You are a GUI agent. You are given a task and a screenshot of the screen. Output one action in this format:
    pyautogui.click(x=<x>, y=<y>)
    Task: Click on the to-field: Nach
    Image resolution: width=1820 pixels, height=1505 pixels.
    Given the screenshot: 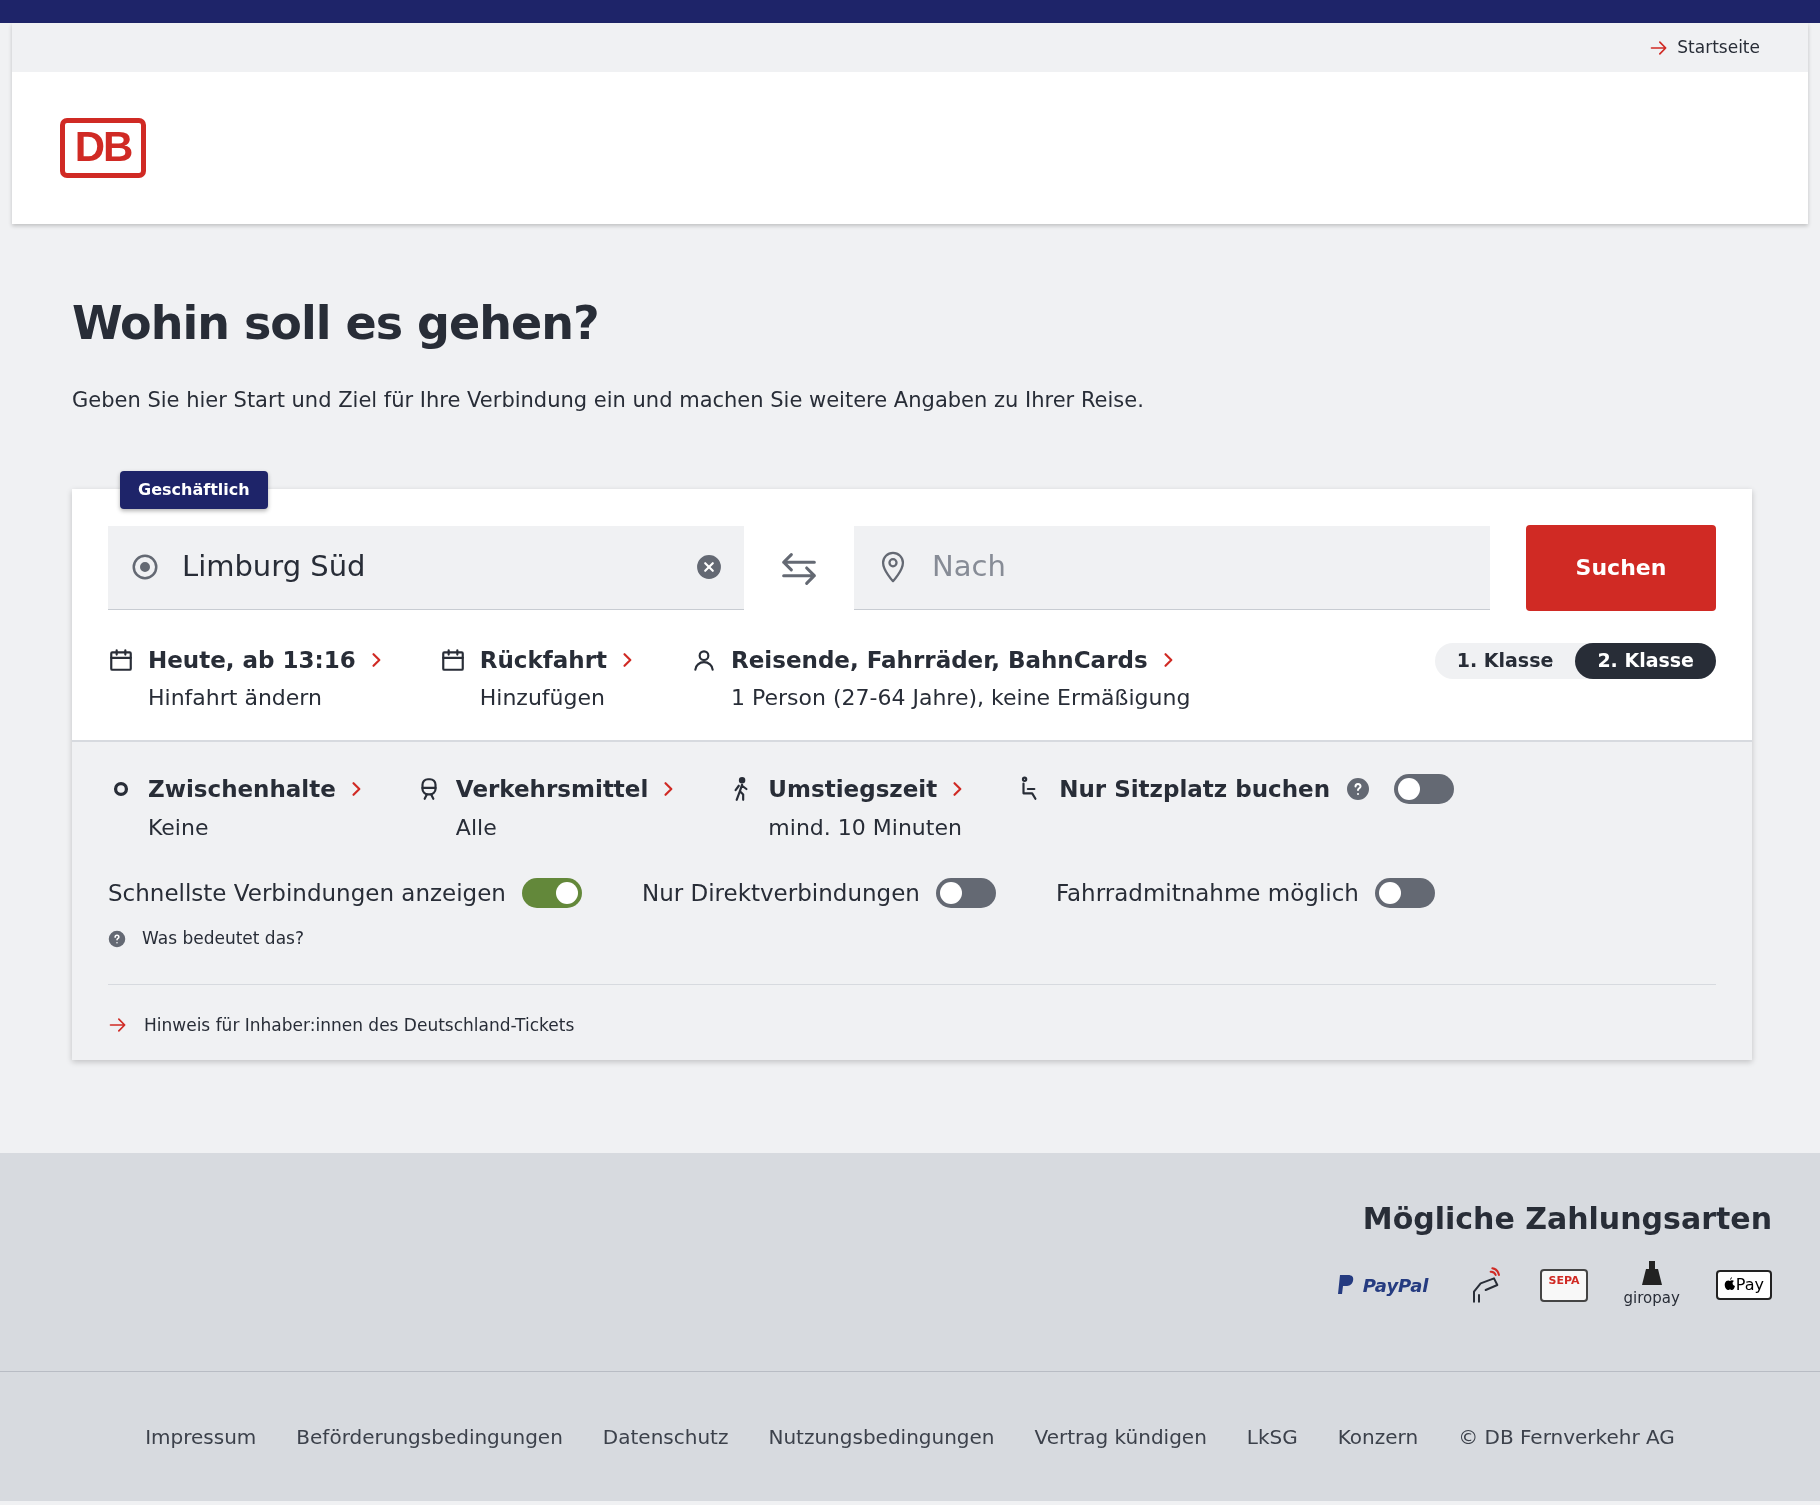 What is the action you would take?
    pyautogui.click(x=1172, y=567)
    